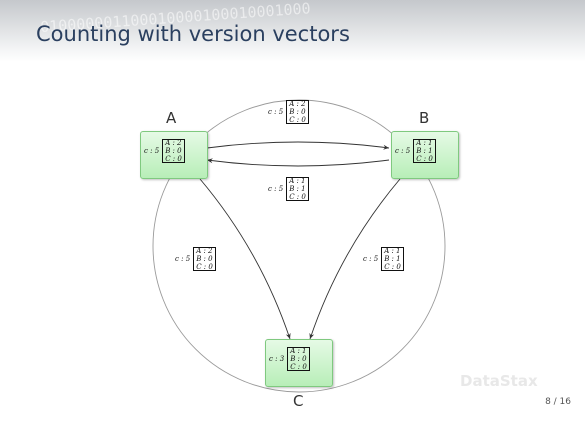  I want to click on node-c-vector: c : 3 A : 1 B : 0 C : 0, so click(289, 359).